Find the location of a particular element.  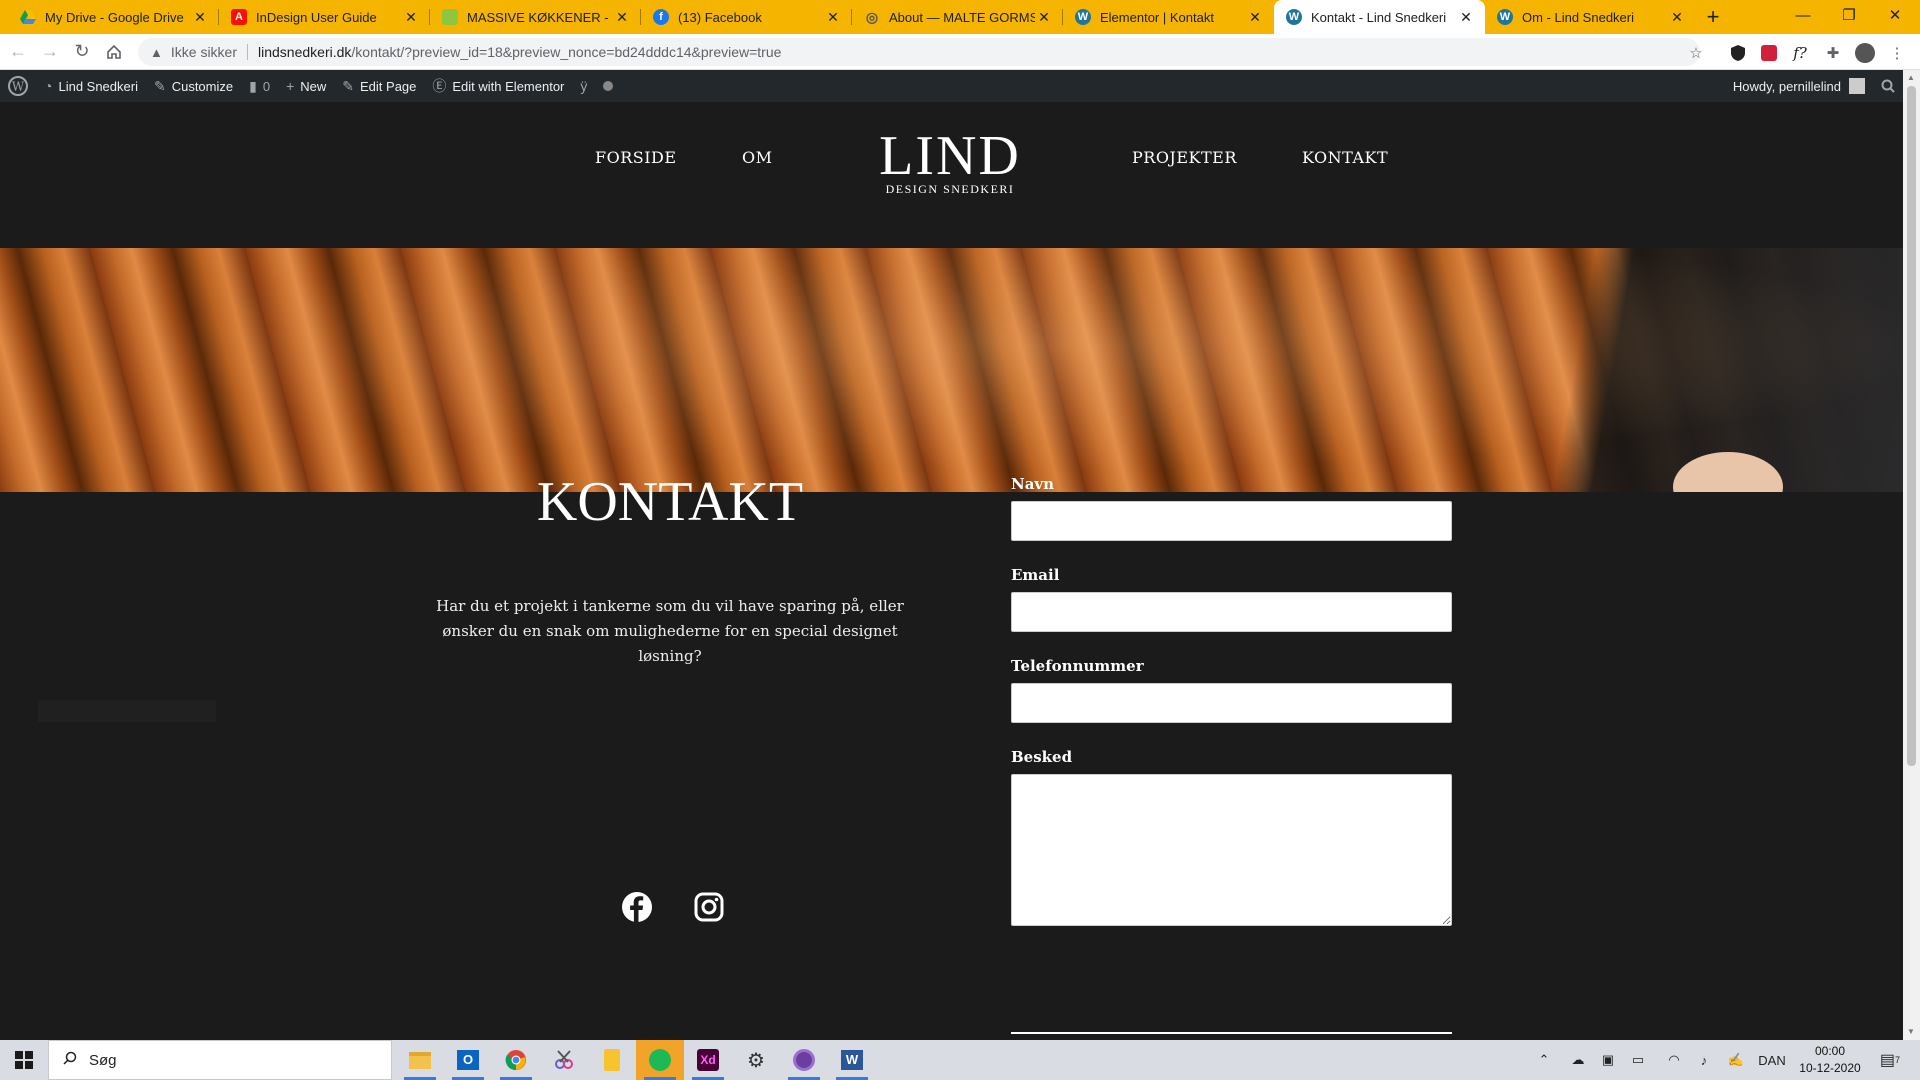

tray-chevron-icon: ⌃ is located at coordinates (1544, 1060).